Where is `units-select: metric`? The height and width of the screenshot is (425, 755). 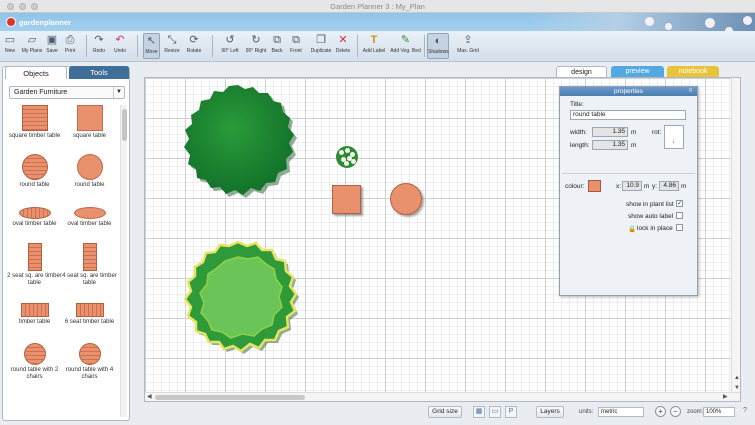
units-select: metric is located at coordinates (621, 412).